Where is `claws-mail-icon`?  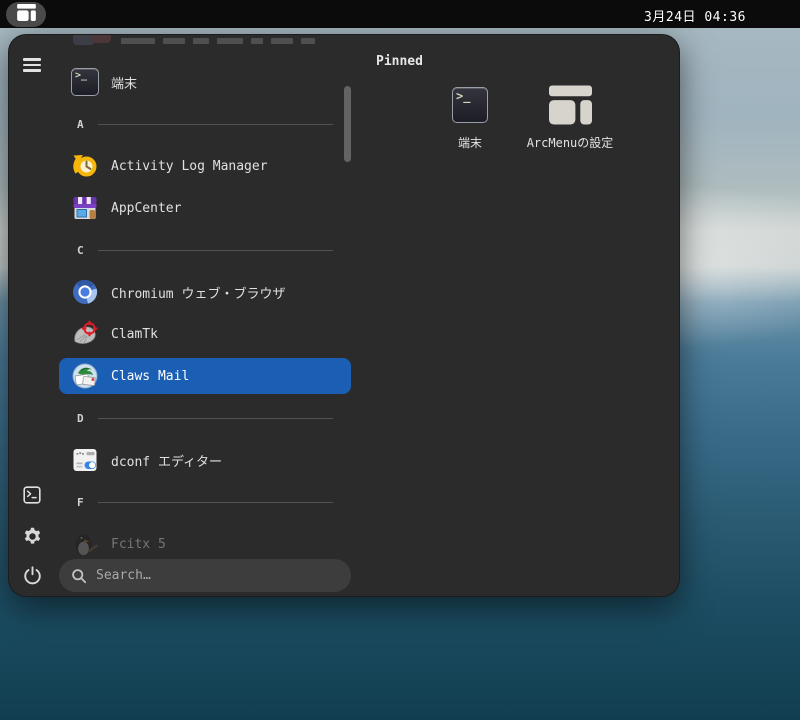
claws-mail-icon is located at coordinates (85, 376).